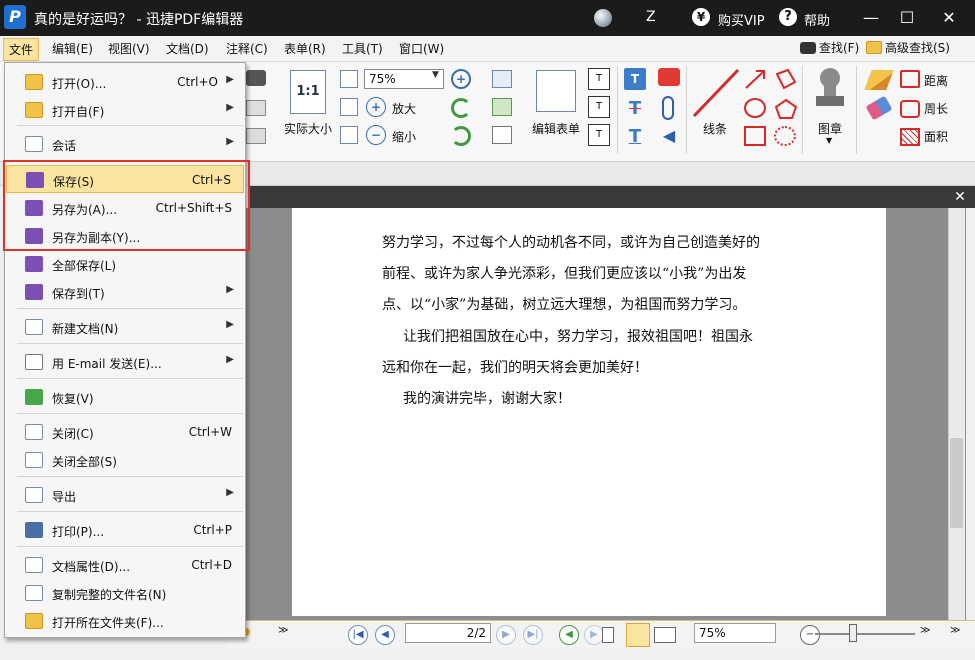 This screenshot has width=975, height=660. I want to click on menu-comment: 注释(C), so click(247, 48).